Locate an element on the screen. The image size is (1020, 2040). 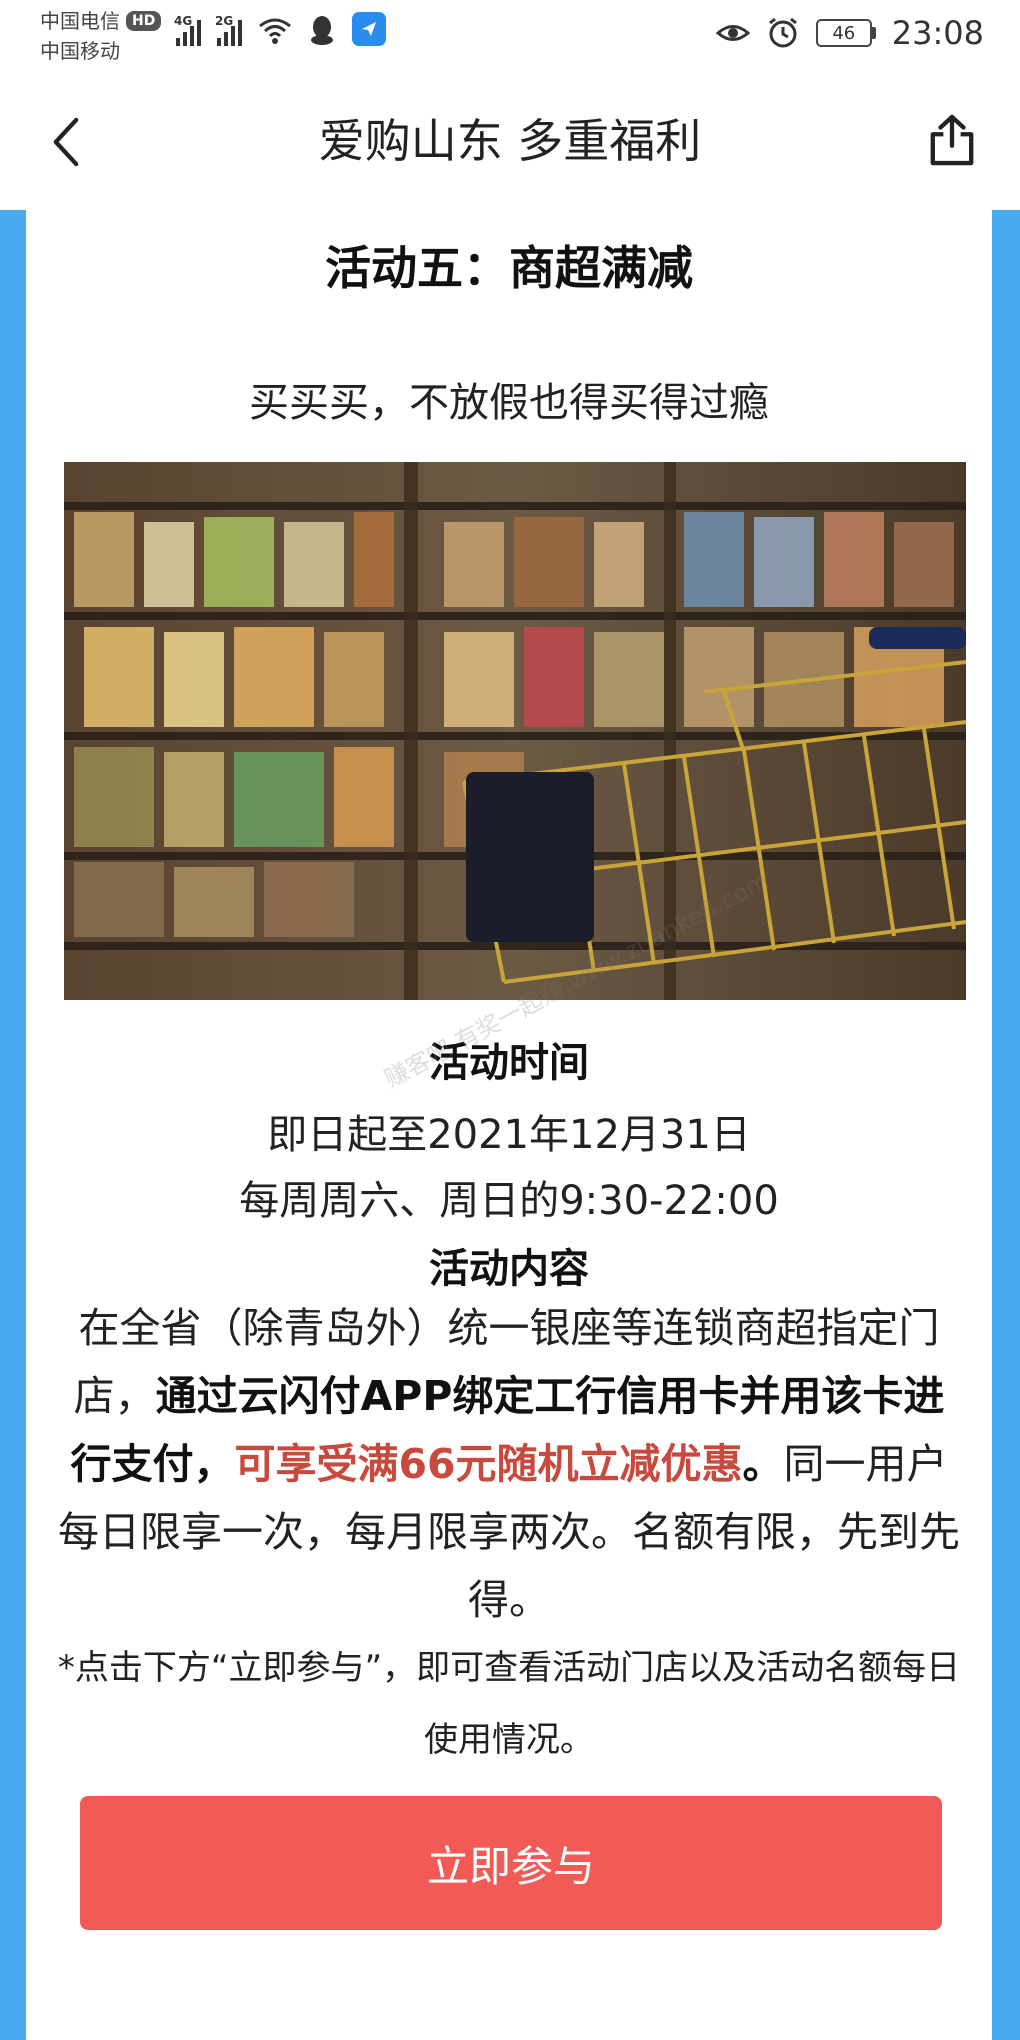
carrier-1: 中国电信 is located at coordinates (80, 21).